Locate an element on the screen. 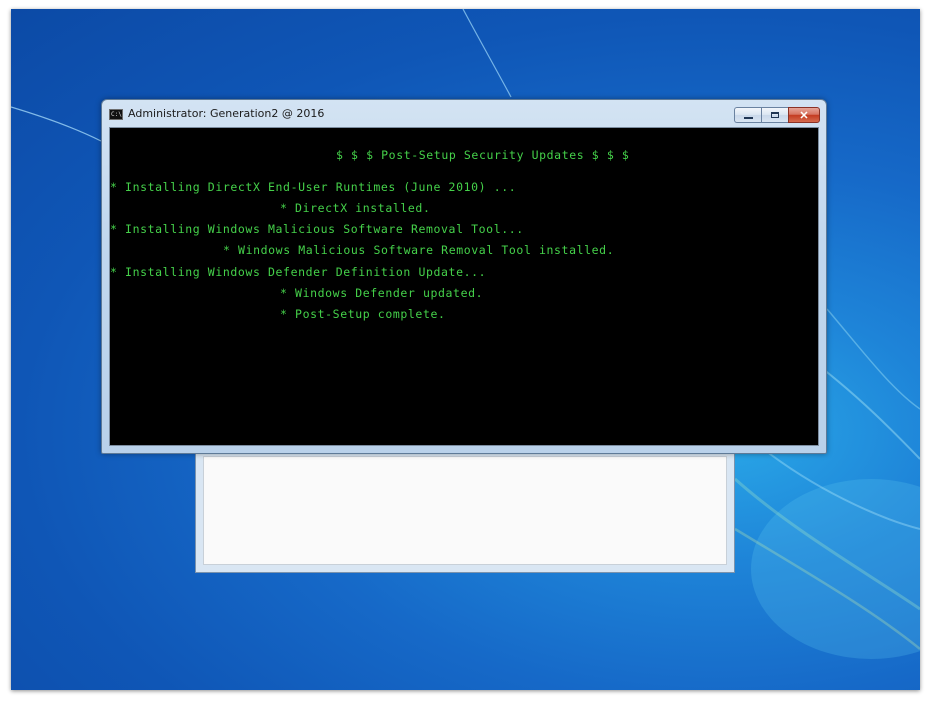  setup-dialog-content is located at coordinates (465, 510).